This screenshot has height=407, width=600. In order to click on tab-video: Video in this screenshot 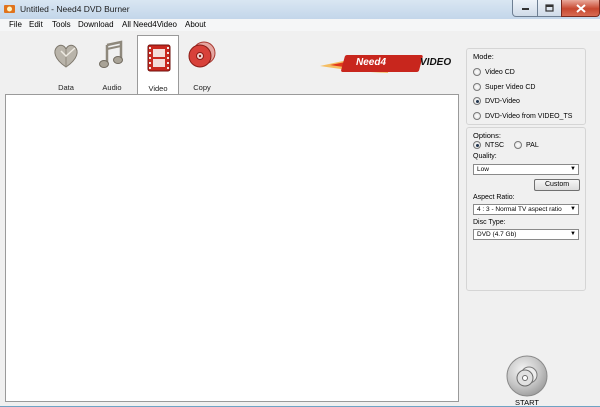, I will do `click(158, 65)`.